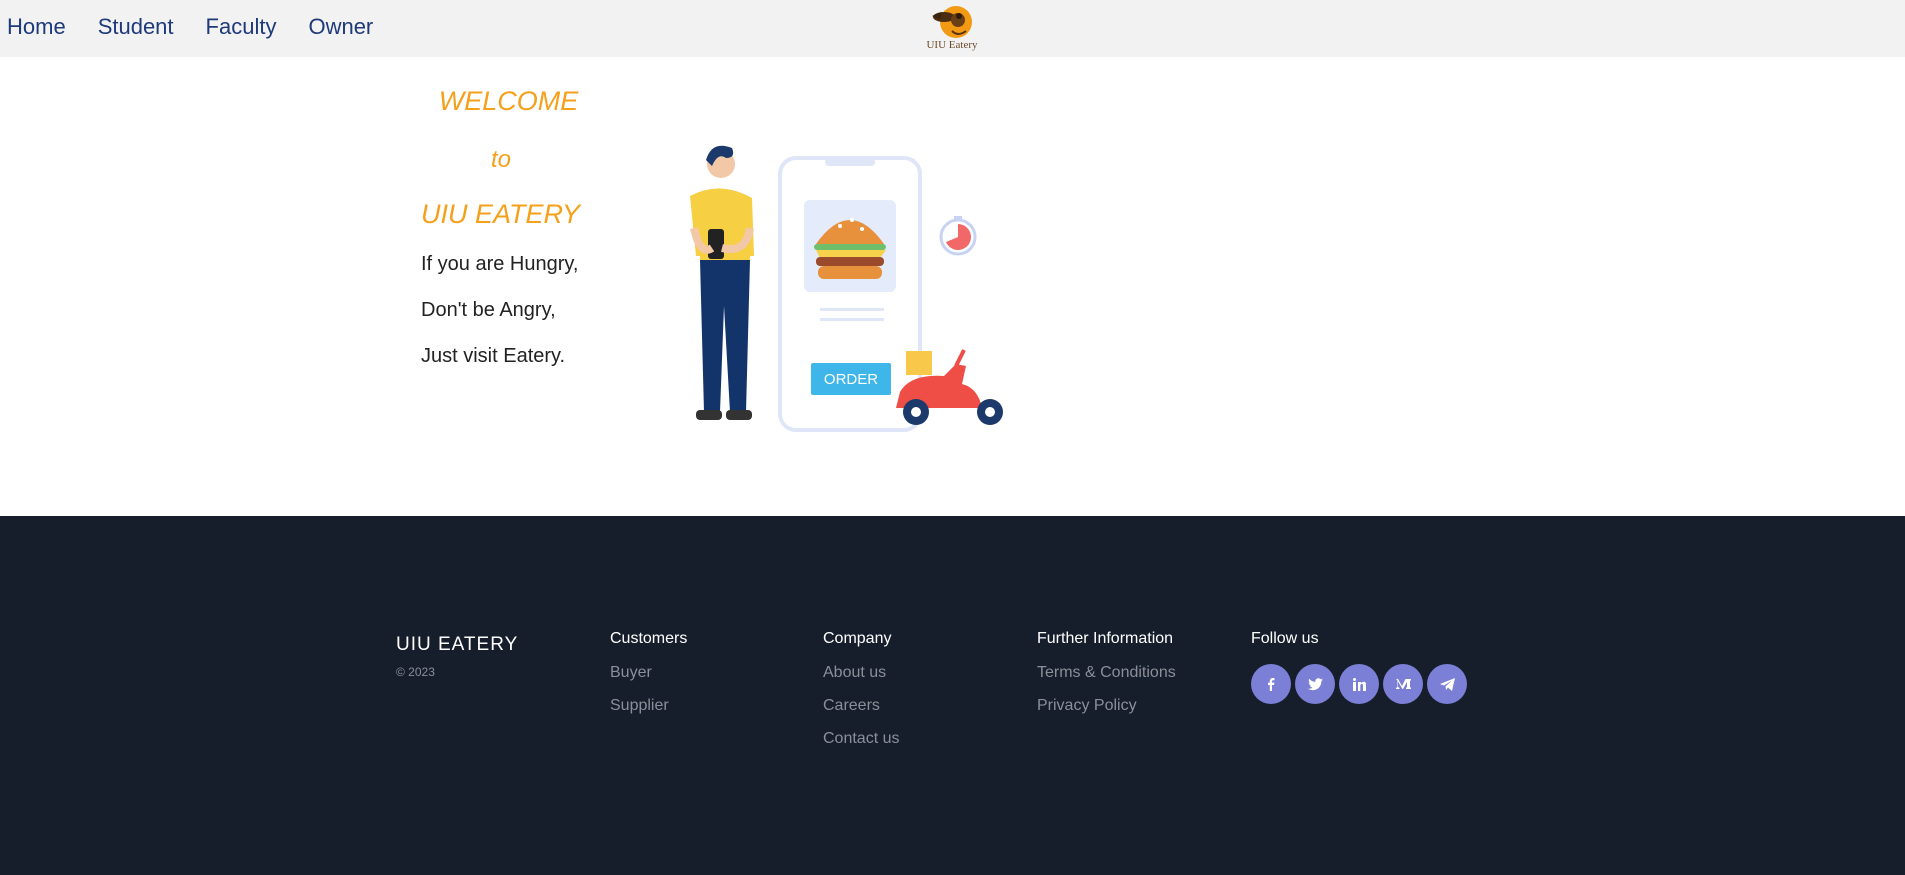 The width and height of the screenshot is (1905, 875). What do you see at coordinates (857, 638) in the screenshot?
I see `footer-column-title: Company` at bounding box center [857, 638].